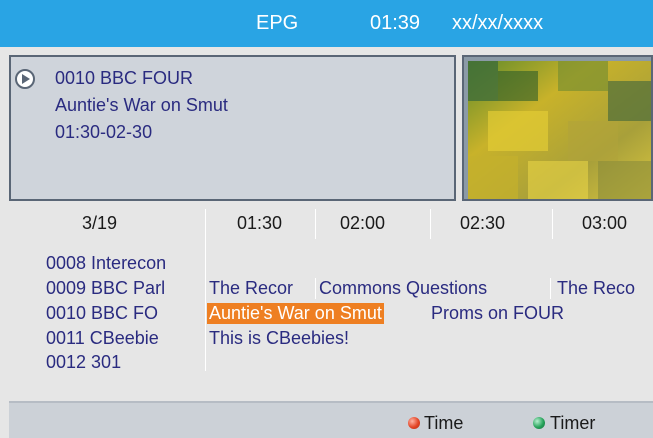 The height and width of the screenshot is (438, 653). What do you see at coordinates (498, 23) in the screenshot?
I see `current-date: xx/xx/xxxx` at bounding box center [498, 23].